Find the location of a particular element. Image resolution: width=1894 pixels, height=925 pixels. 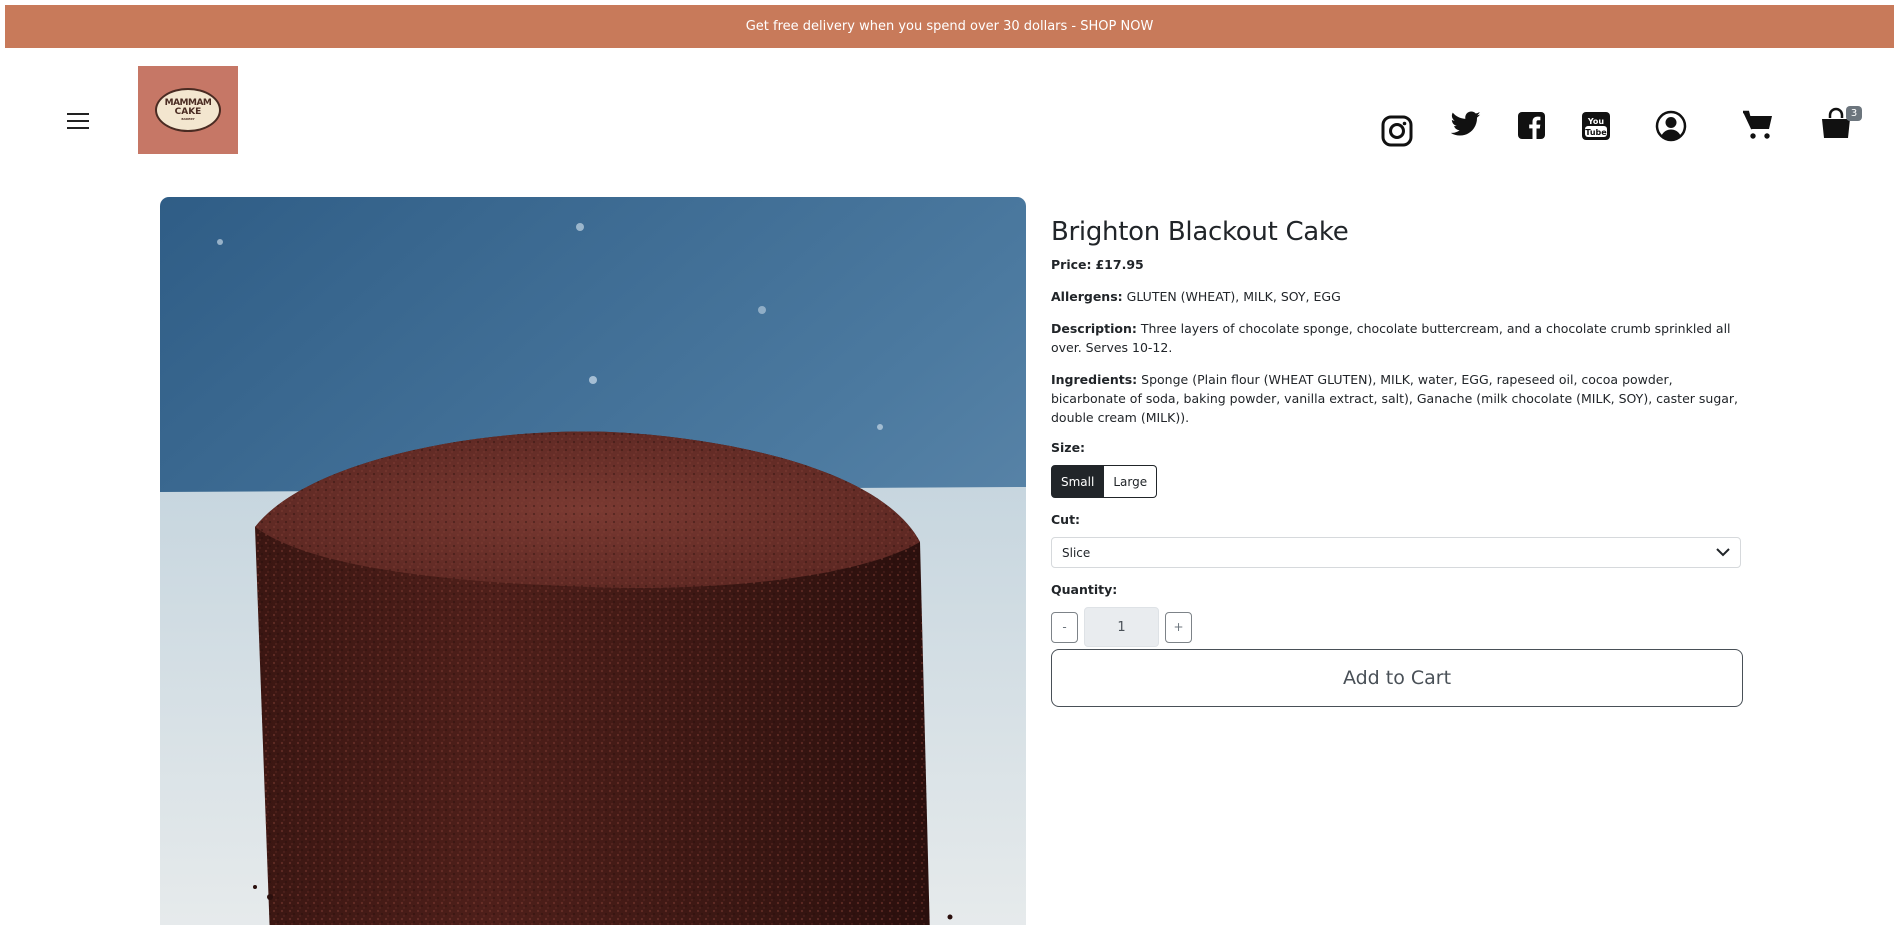

cut-select-value: Slice is located at coordinates (1076, 552).